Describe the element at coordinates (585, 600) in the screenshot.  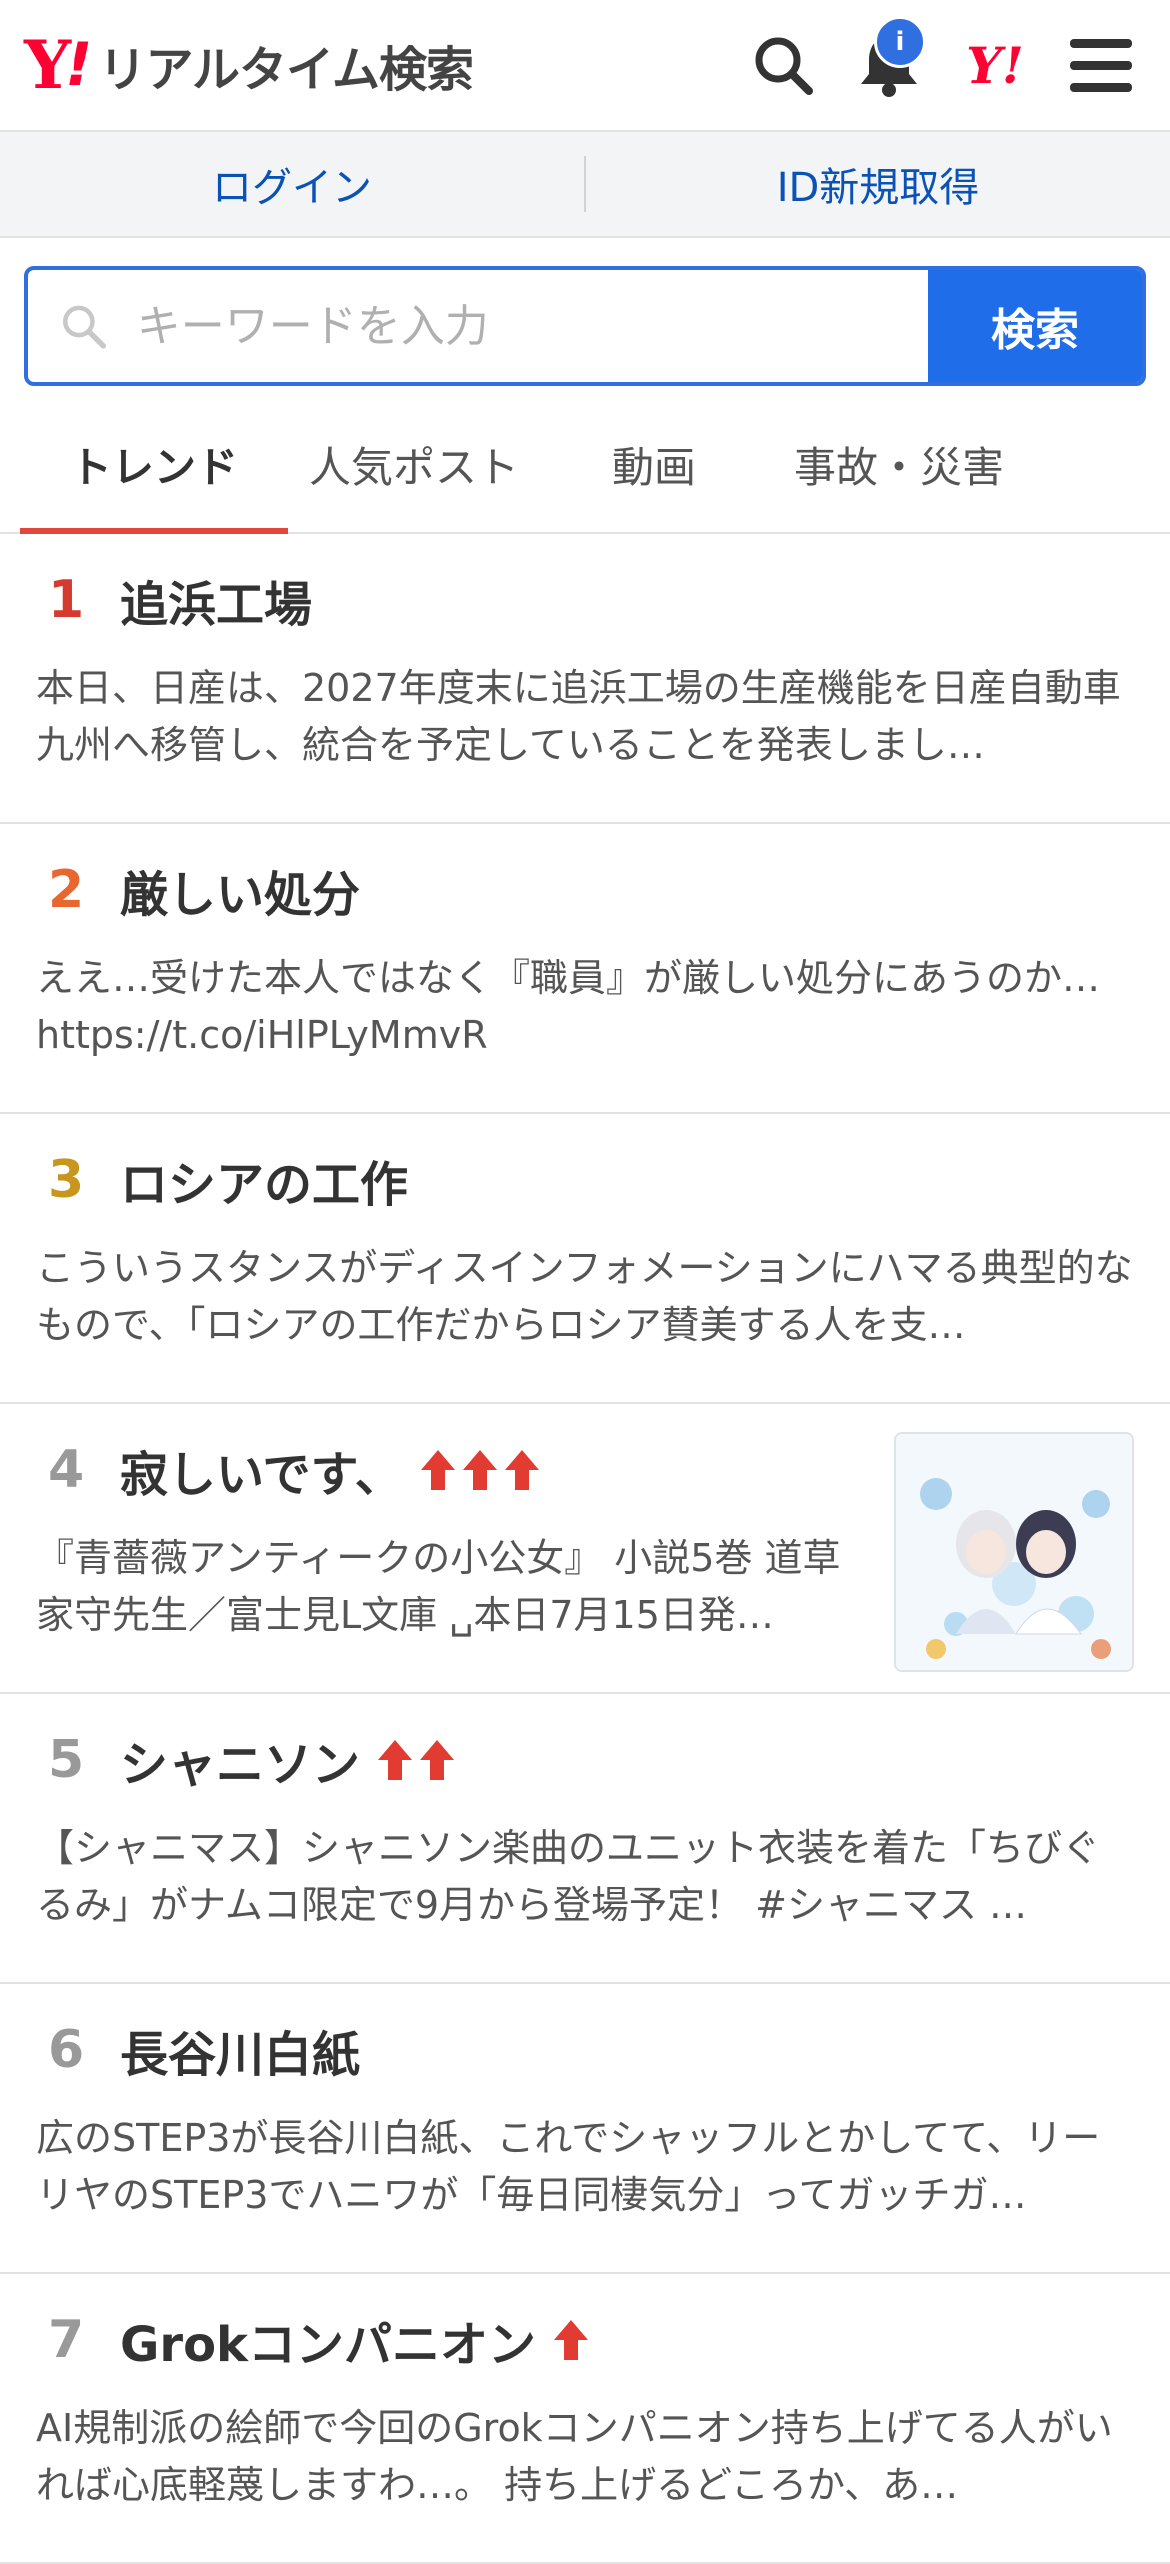
I see `trend-title-row: 1 追浜工場` at that location.